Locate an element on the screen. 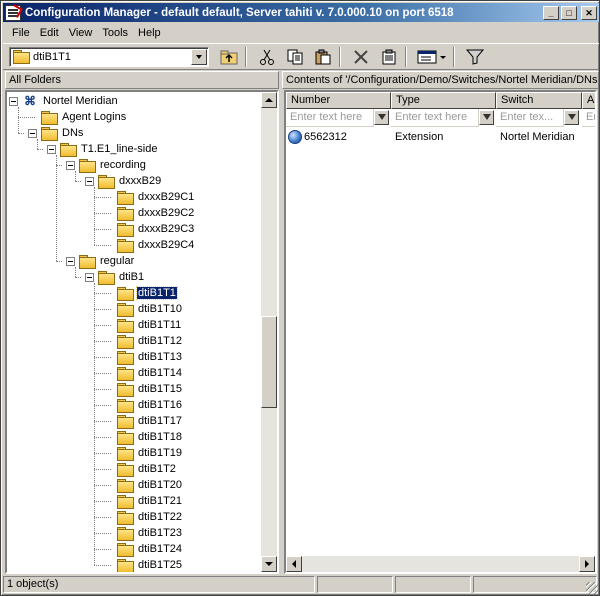 The width and height of the screenshot is (600, 596). tree-node-label: dtiB1T20 is located at coordinates (160, 485).